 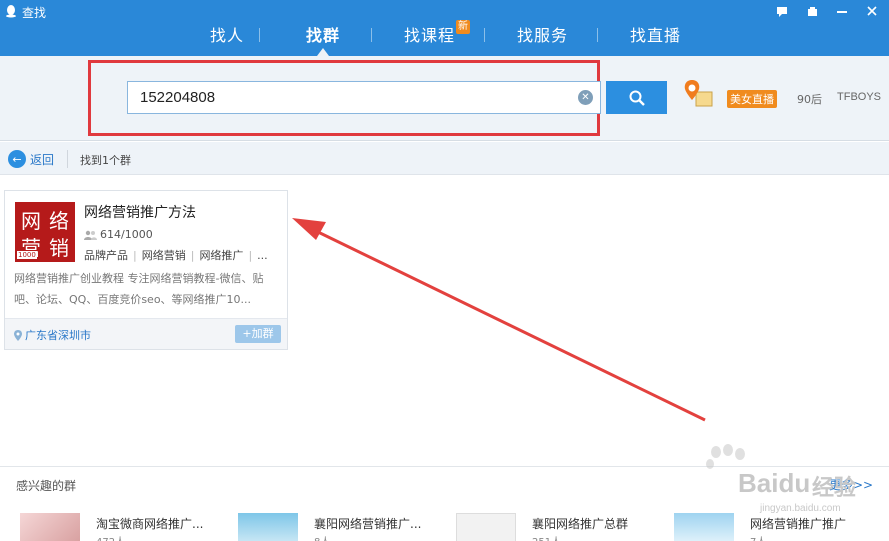 What do you see at coordinates (110, 537) in the screenshot?
I see `recommended-count: 472人` at bounding box center [110, 537].